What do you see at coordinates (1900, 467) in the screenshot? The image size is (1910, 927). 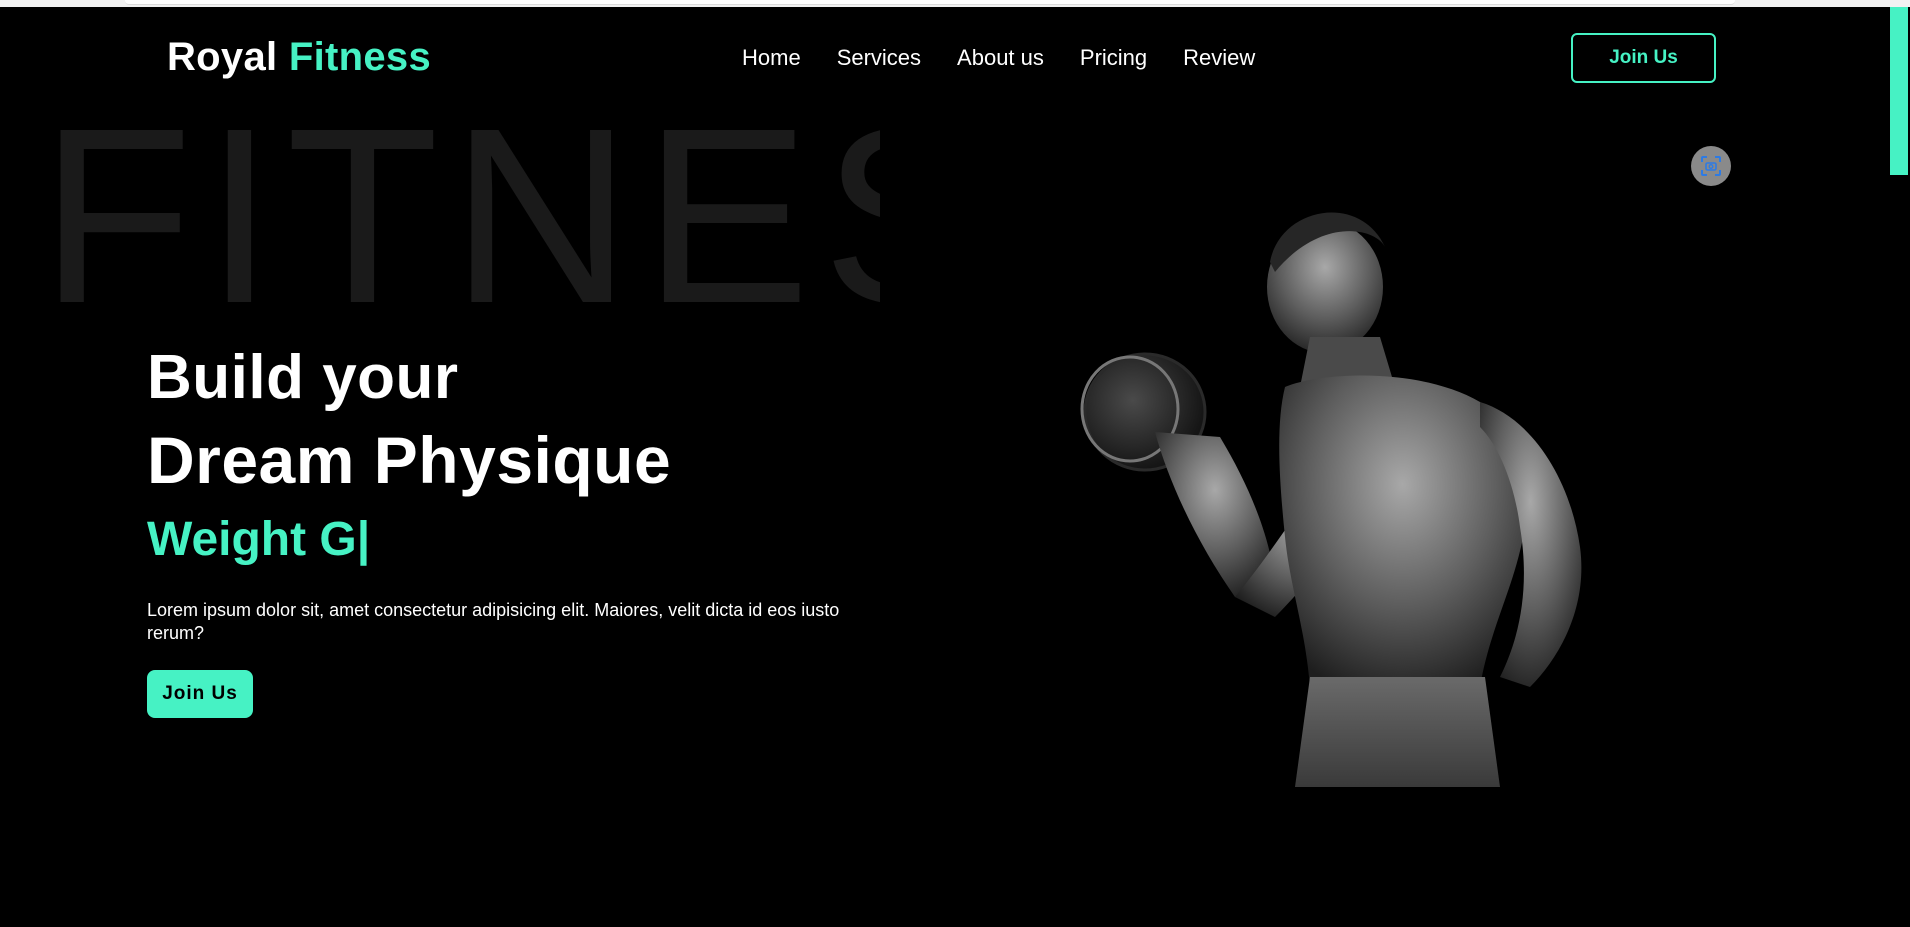 I see `scrollbar` at bounding box center [1900, 467].